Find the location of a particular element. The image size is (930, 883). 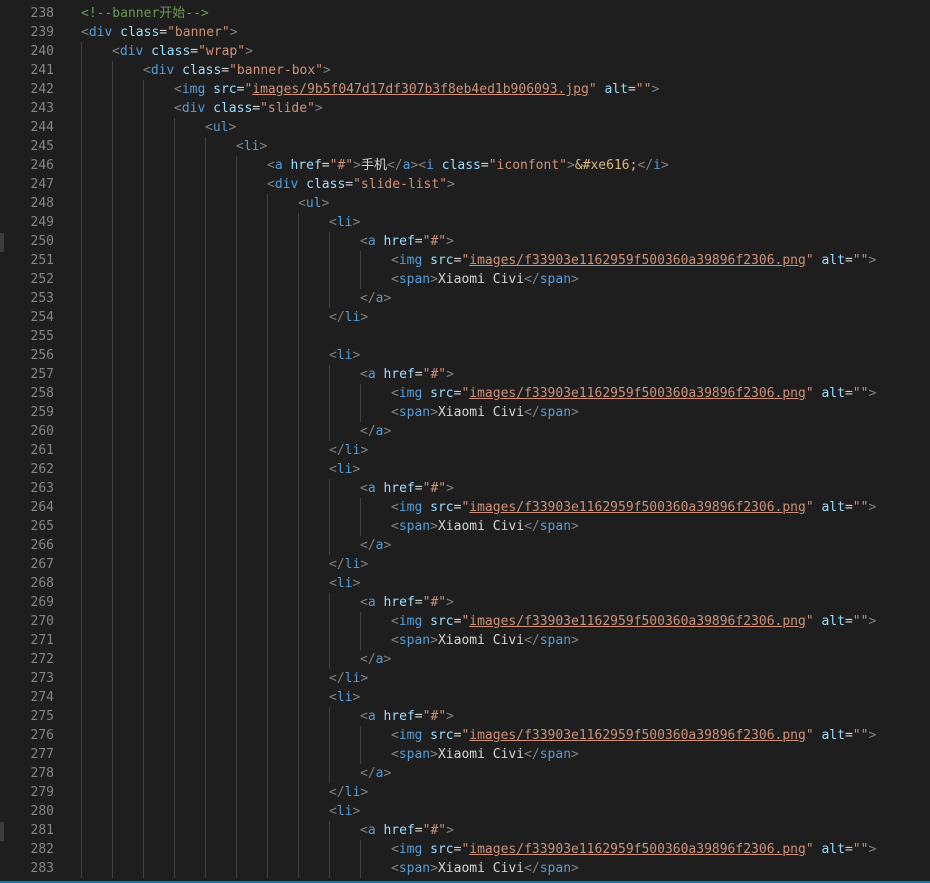

code-token: < is located at coordinates (333, 355).